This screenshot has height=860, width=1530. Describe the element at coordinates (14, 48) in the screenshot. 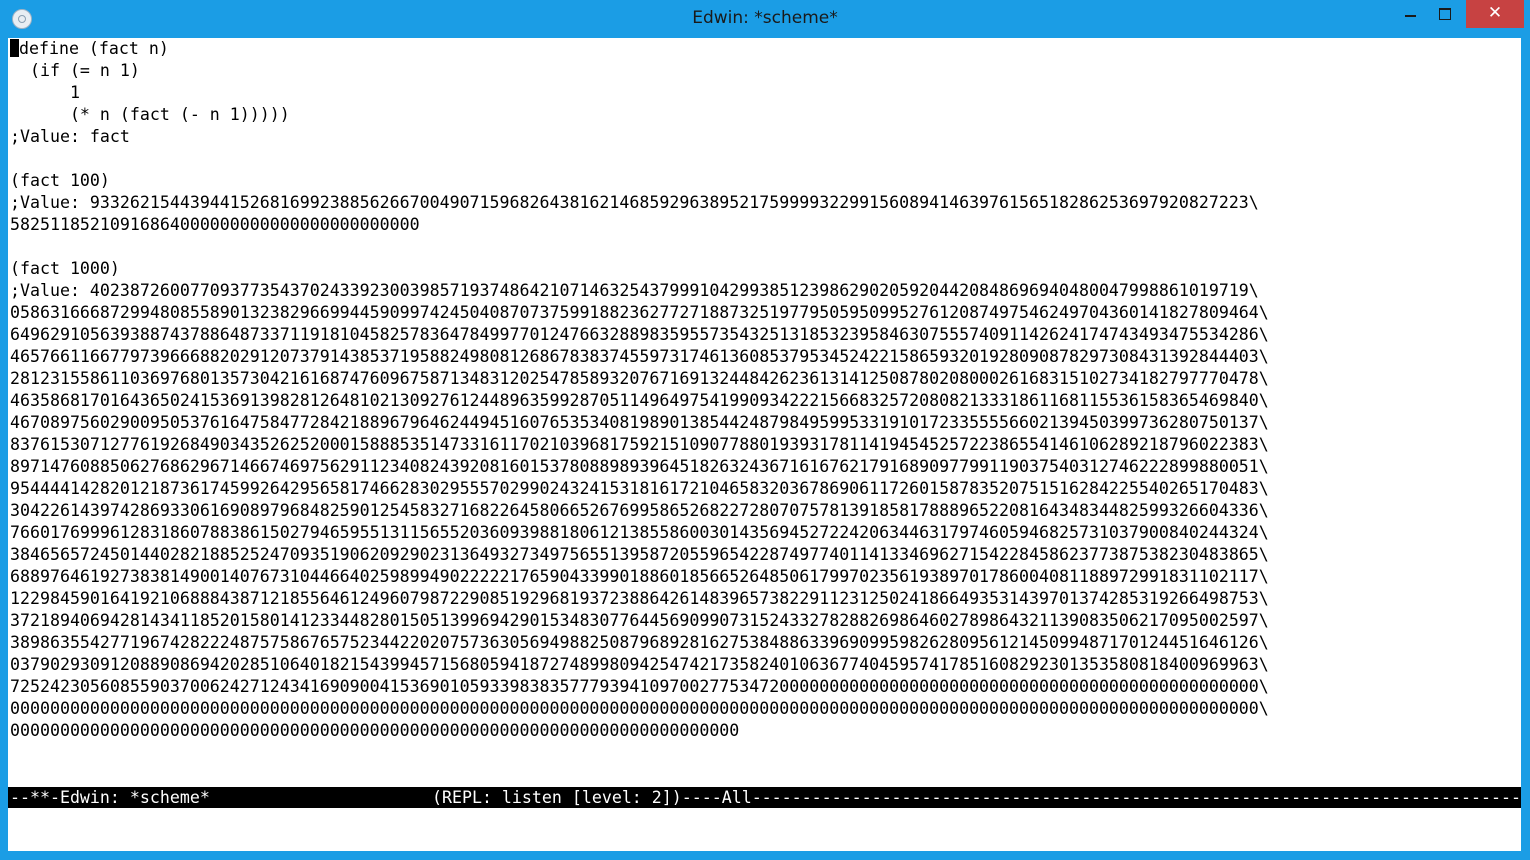

I see `text-cursor` at that location.